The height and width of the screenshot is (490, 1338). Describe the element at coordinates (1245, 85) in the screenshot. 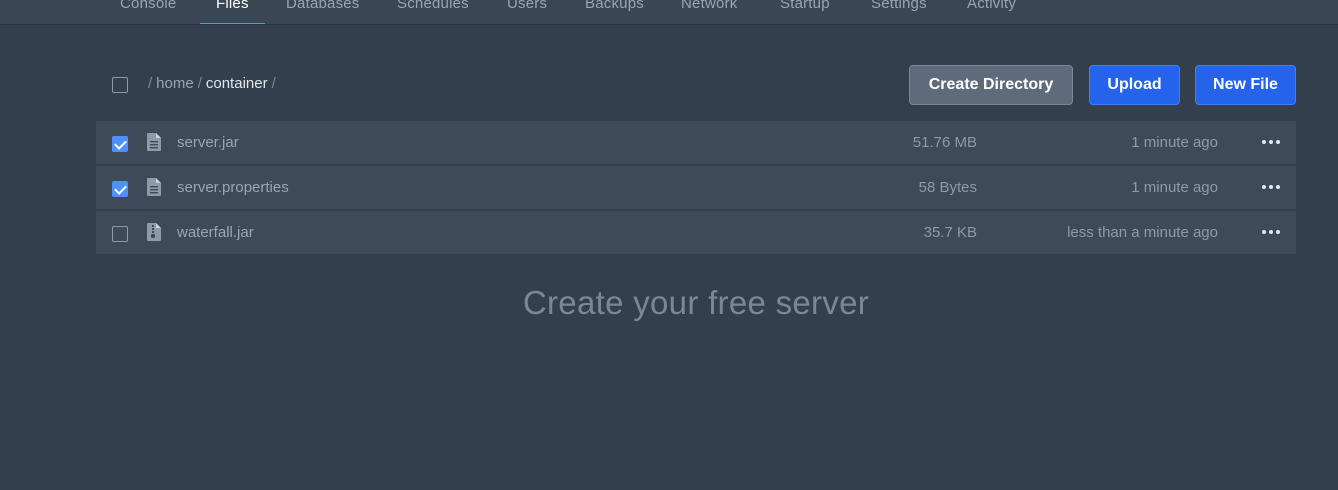

I see `new-file-button: New File` at that location.